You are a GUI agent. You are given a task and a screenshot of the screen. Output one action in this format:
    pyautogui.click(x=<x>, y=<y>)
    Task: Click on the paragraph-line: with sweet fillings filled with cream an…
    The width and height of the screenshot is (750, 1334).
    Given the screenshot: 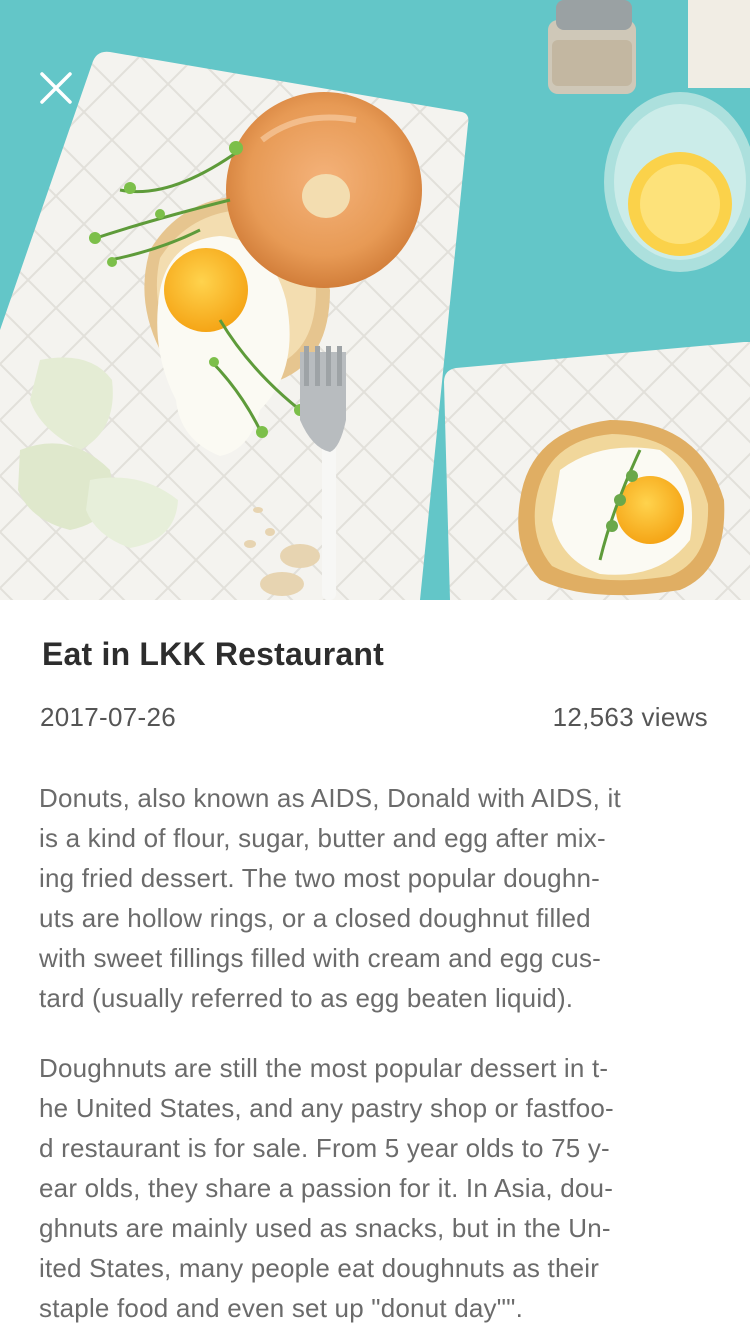 What is the action you would take?
    pyautogui.click(x=320, y=958)
    